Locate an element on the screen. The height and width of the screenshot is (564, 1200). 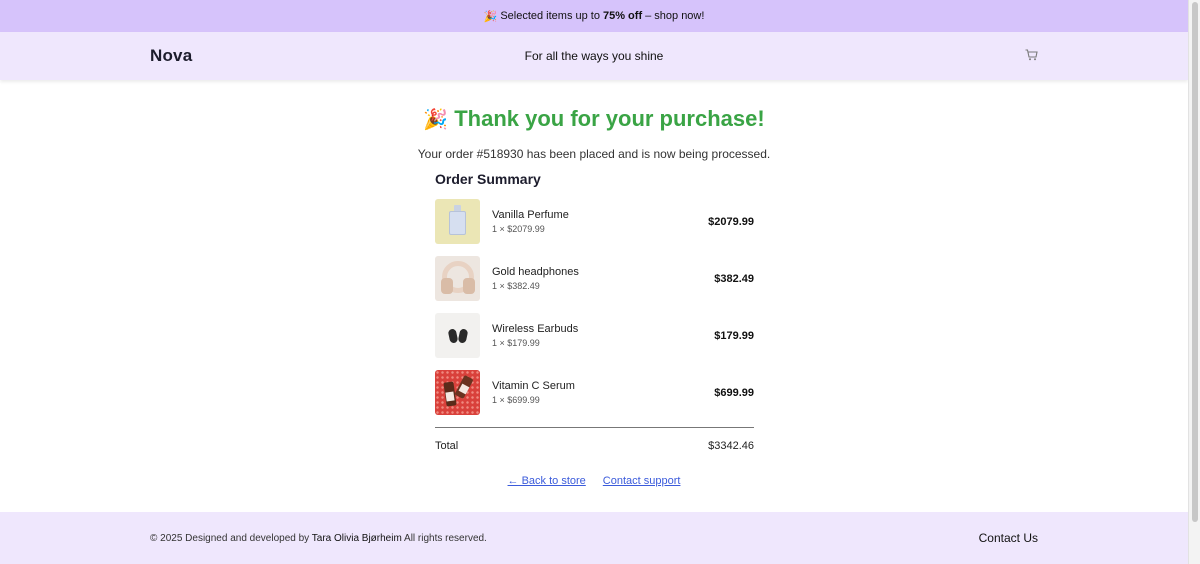
vitamin-c-serum-image is located at coordinates (457, 392).